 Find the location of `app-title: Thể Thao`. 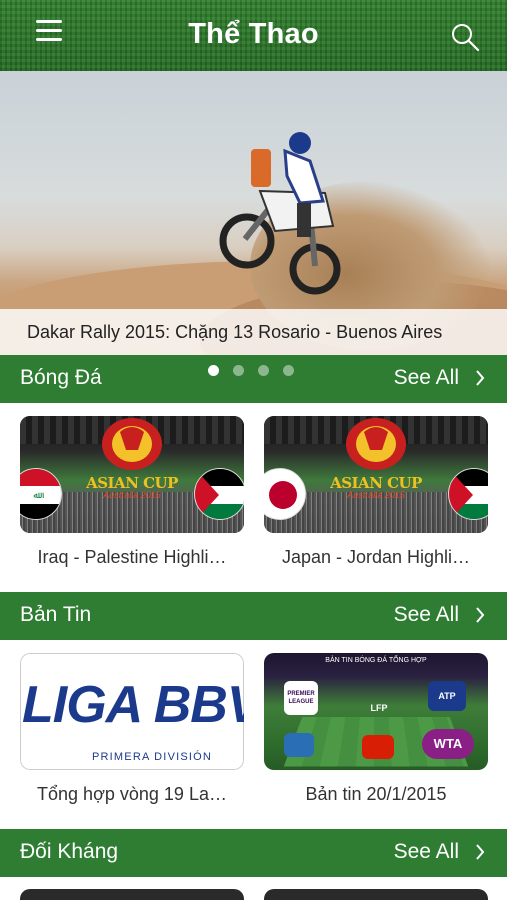

app-title: Thể Thao is located at coordinates (253, 34).